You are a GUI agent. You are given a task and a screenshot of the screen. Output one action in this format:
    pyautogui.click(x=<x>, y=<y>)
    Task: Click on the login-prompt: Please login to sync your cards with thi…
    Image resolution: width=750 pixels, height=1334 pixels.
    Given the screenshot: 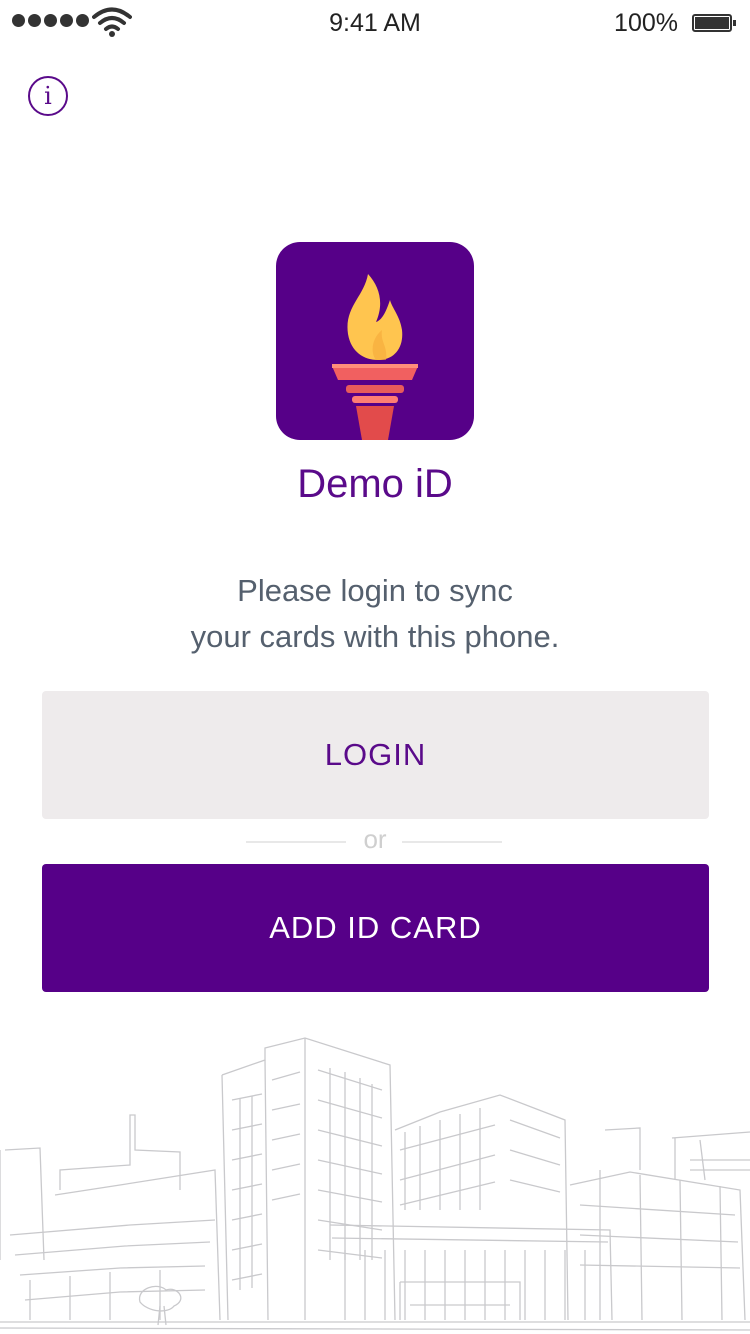 What is the action you would take?
    pyautogui.click(x=375, y=614)
    